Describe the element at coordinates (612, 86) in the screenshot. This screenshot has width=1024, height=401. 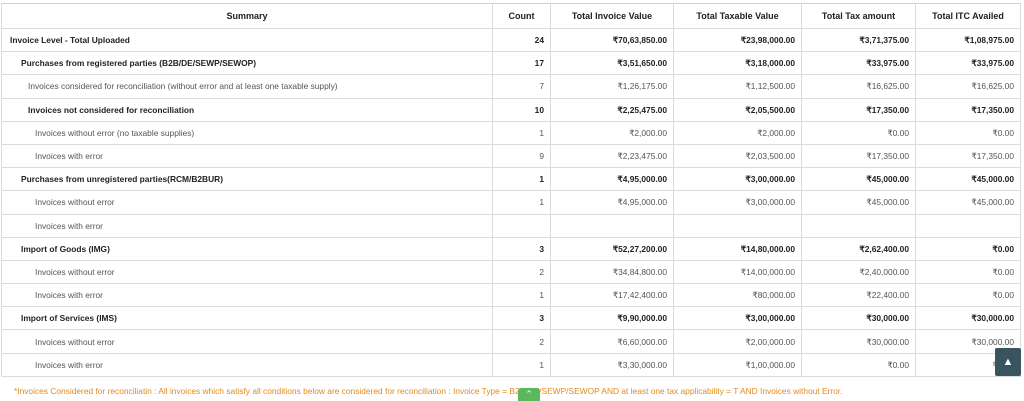
I see `row-total-invoice-value: ₹1,26,175.00` at that location.